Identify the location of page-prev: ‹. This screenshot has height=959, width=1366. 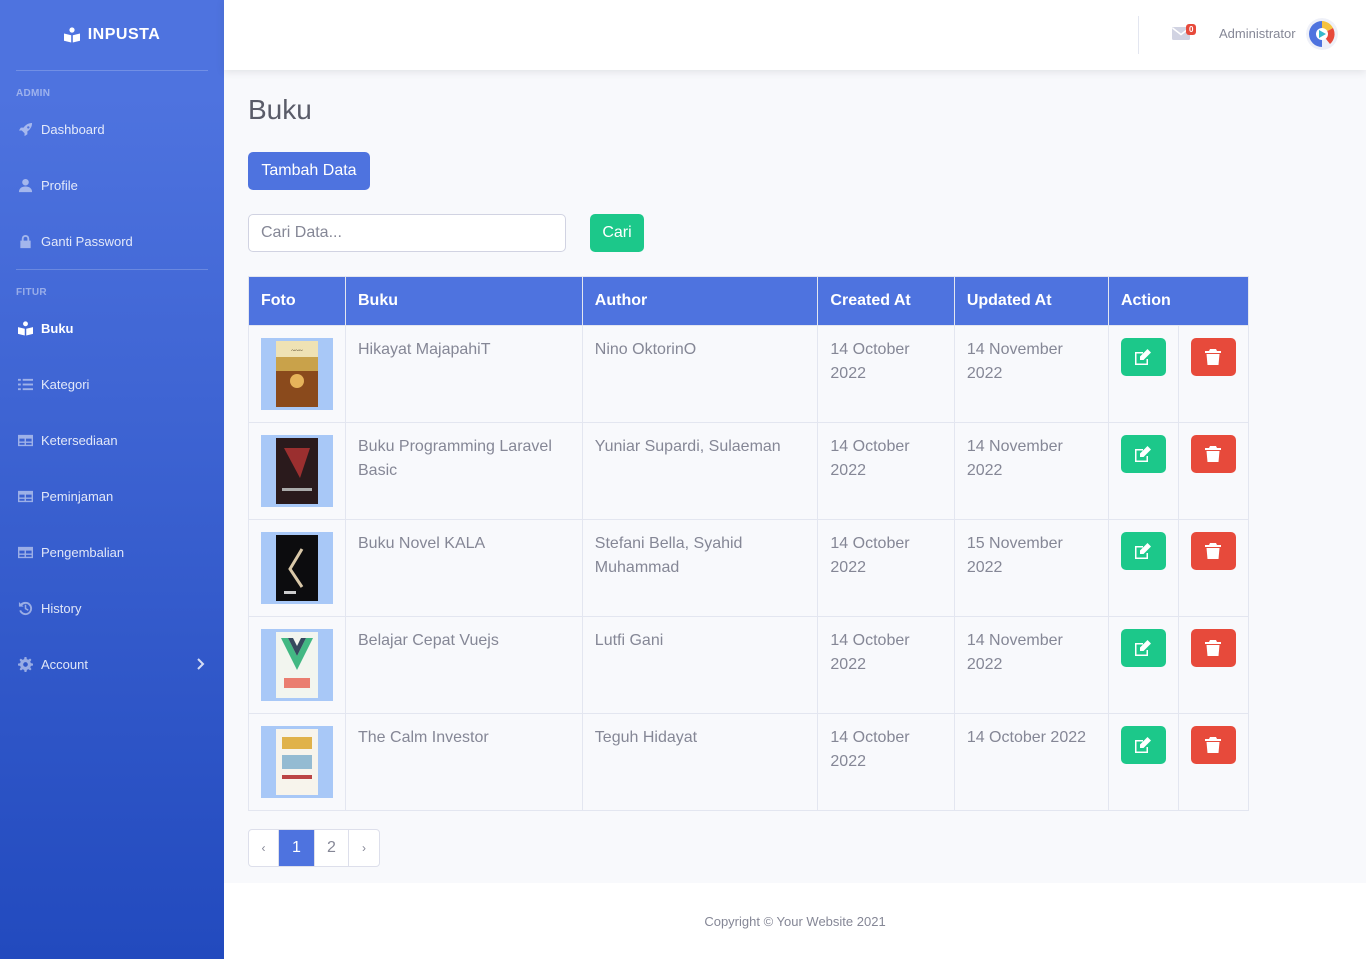
(264, 848).